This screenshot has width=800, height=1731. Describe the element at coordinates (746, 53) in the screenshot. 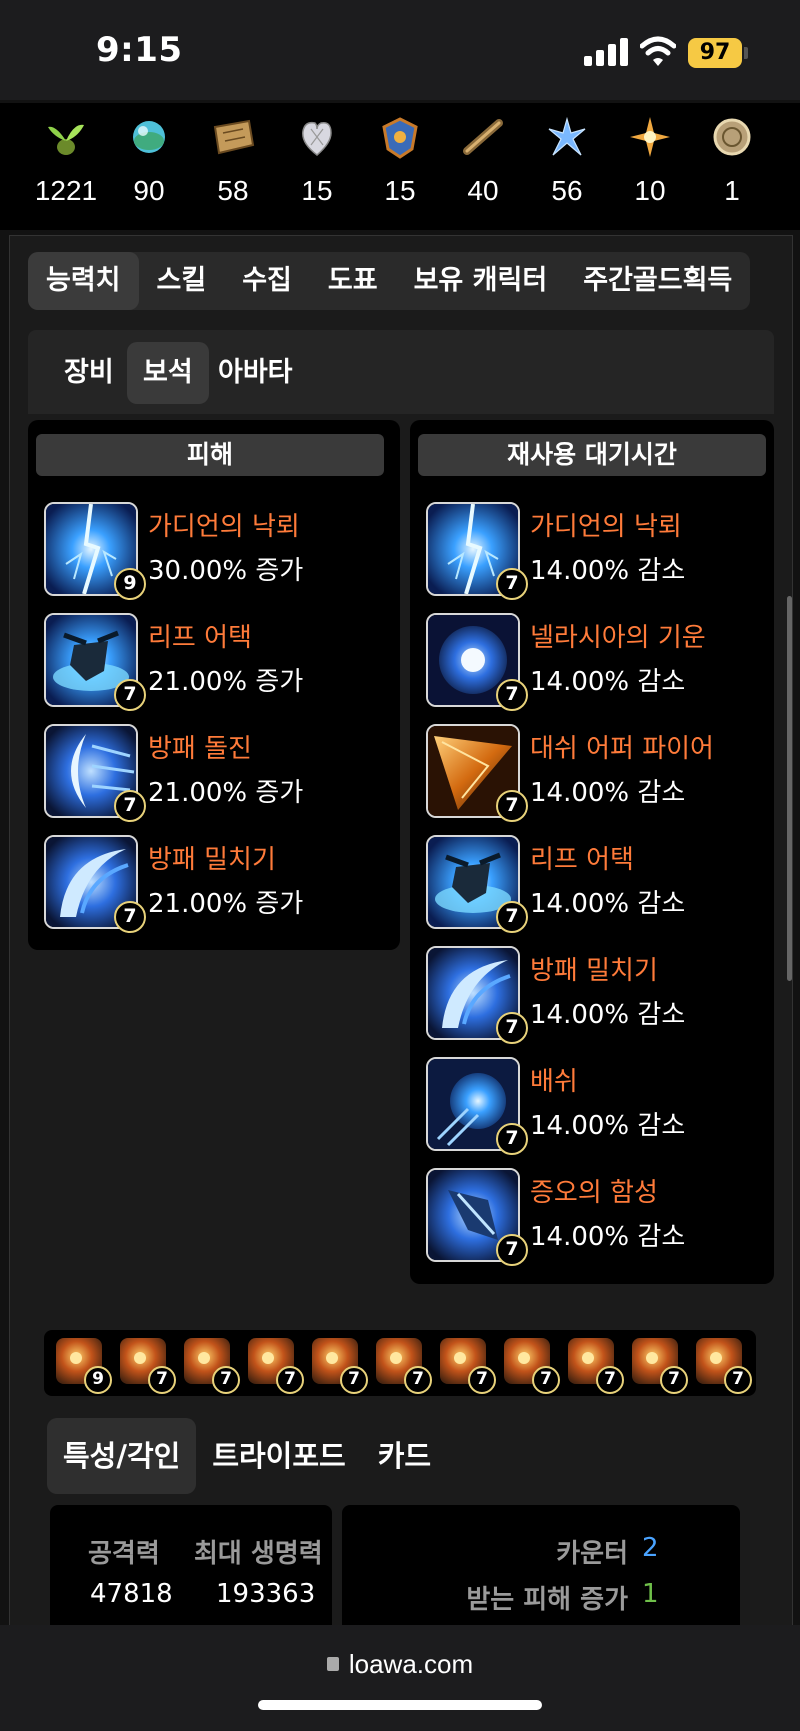

I see `battery-tip` at that location.